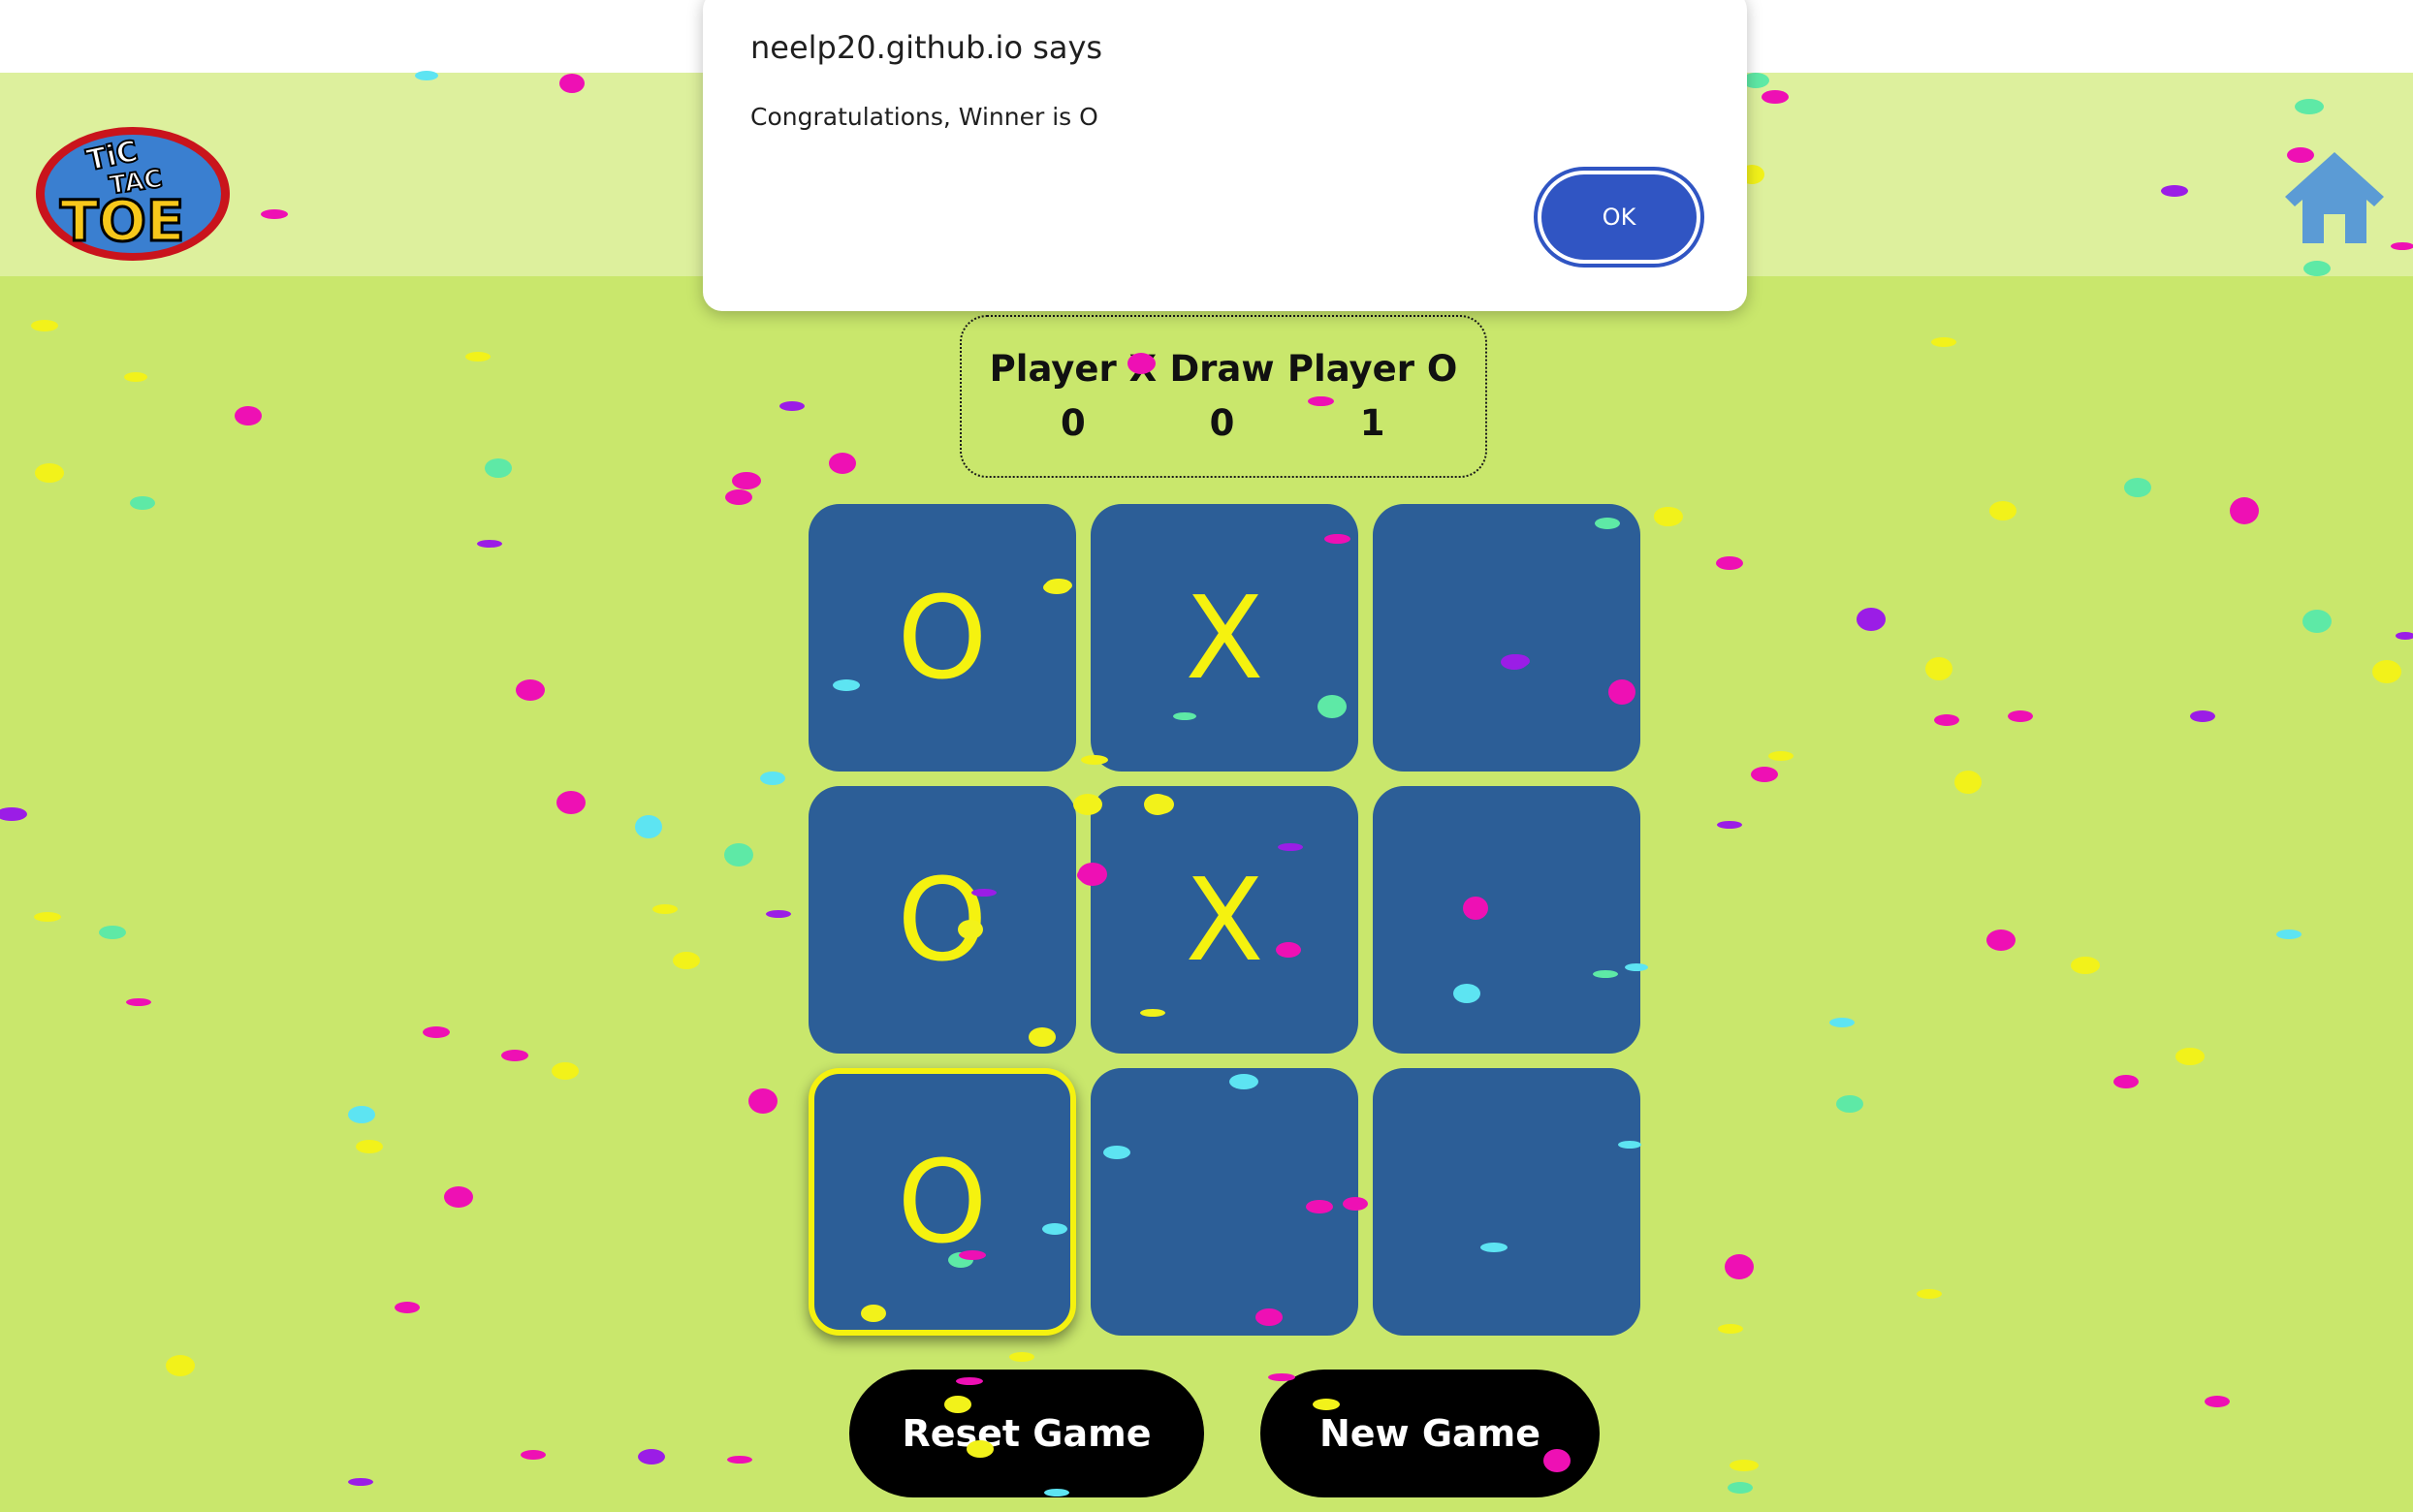 Image resolution: width=2413 pixels, height=1512 pixels. Describe the element at coordinates (1073, 369) in the screenshot. I see `player-x-label: Player X` at that location.